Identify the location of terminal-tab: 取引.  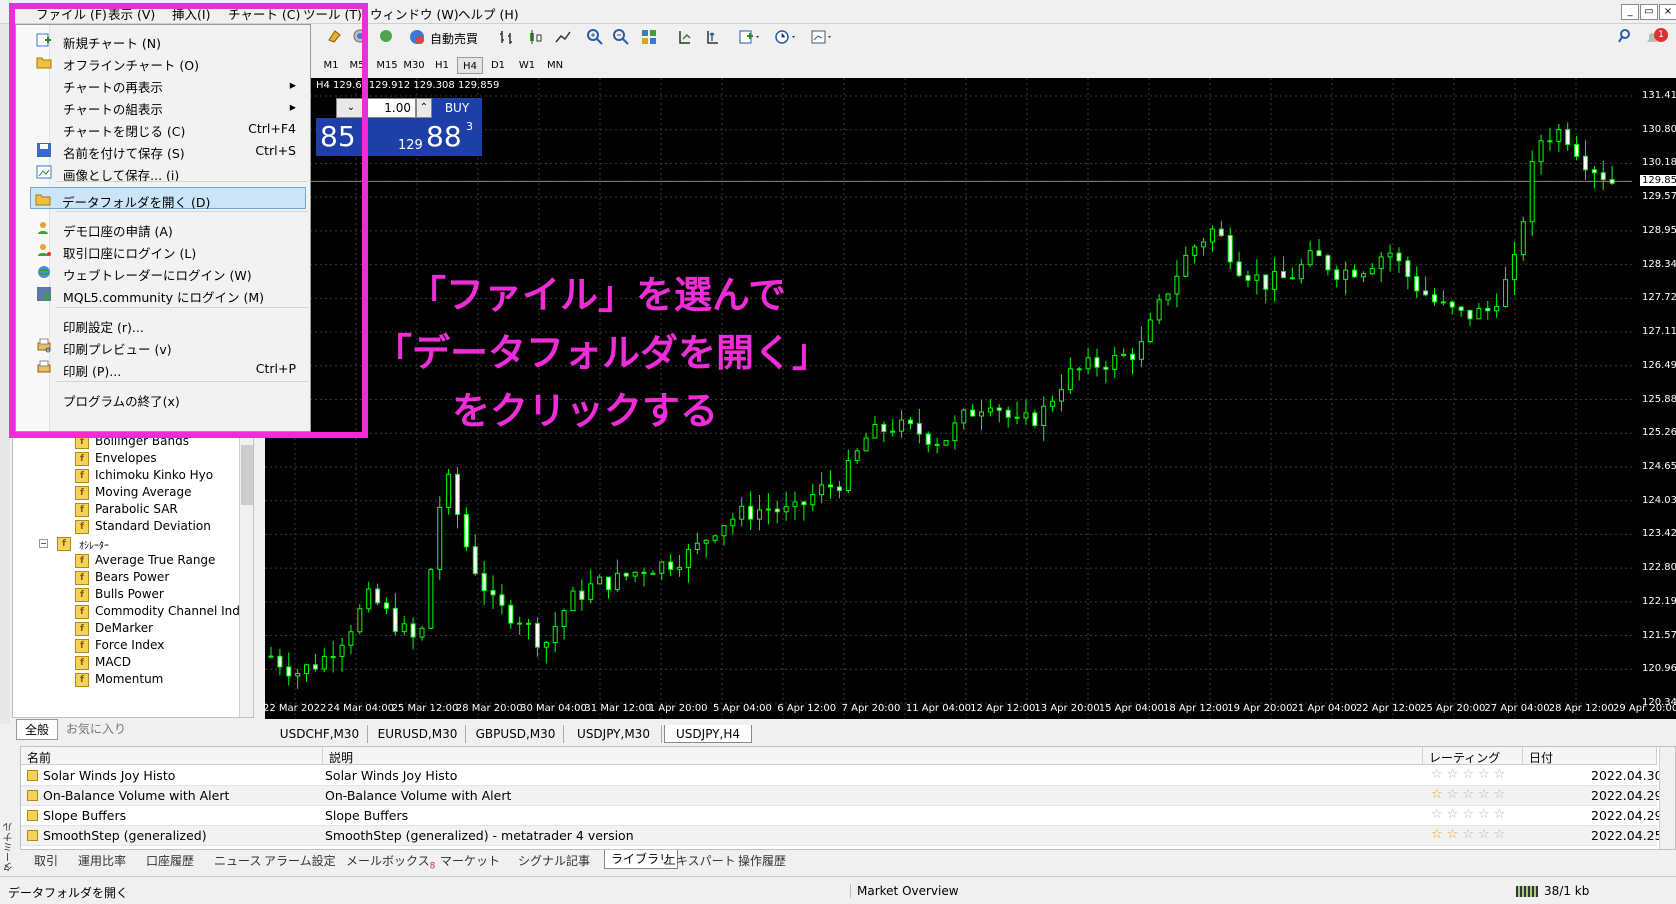
(46, 860).